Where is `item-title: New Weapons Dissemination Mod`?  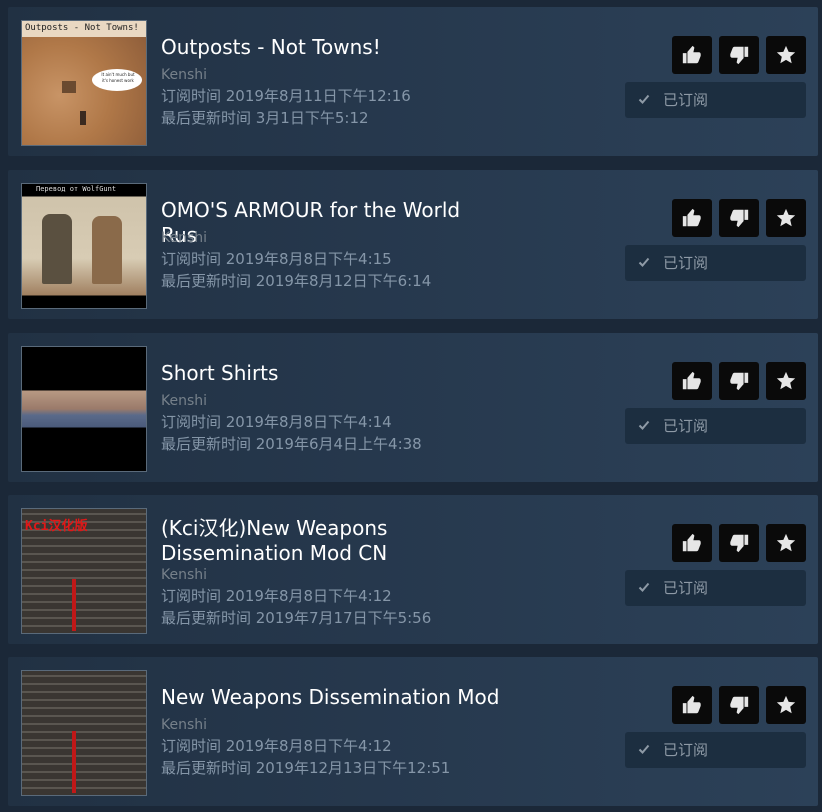
item-title: New Weapons Dissemination Mod is located at coordinates (331, 697).